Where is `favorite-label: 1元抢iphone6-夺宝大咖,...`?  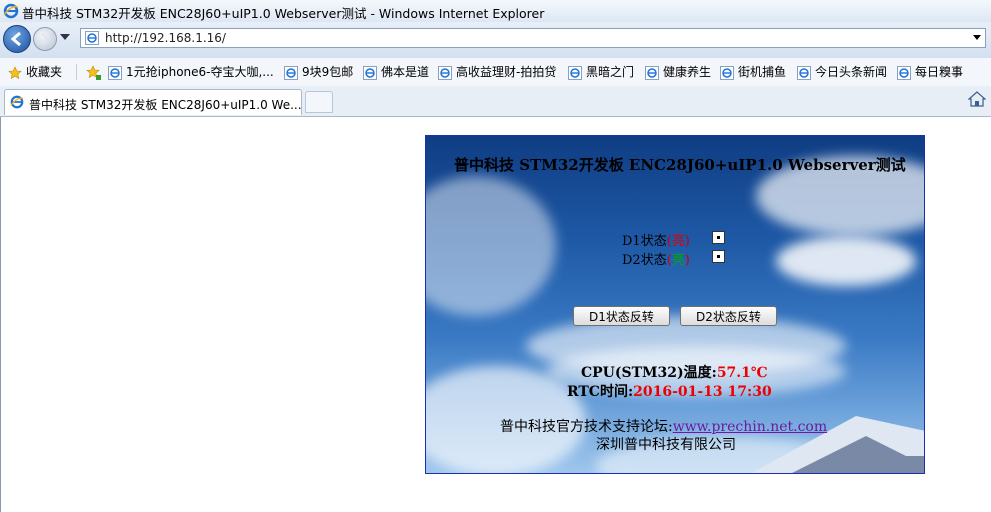
favorite-label: 1元抢iphone6-夺宝大咖,... is located at coordinates (200, 72).